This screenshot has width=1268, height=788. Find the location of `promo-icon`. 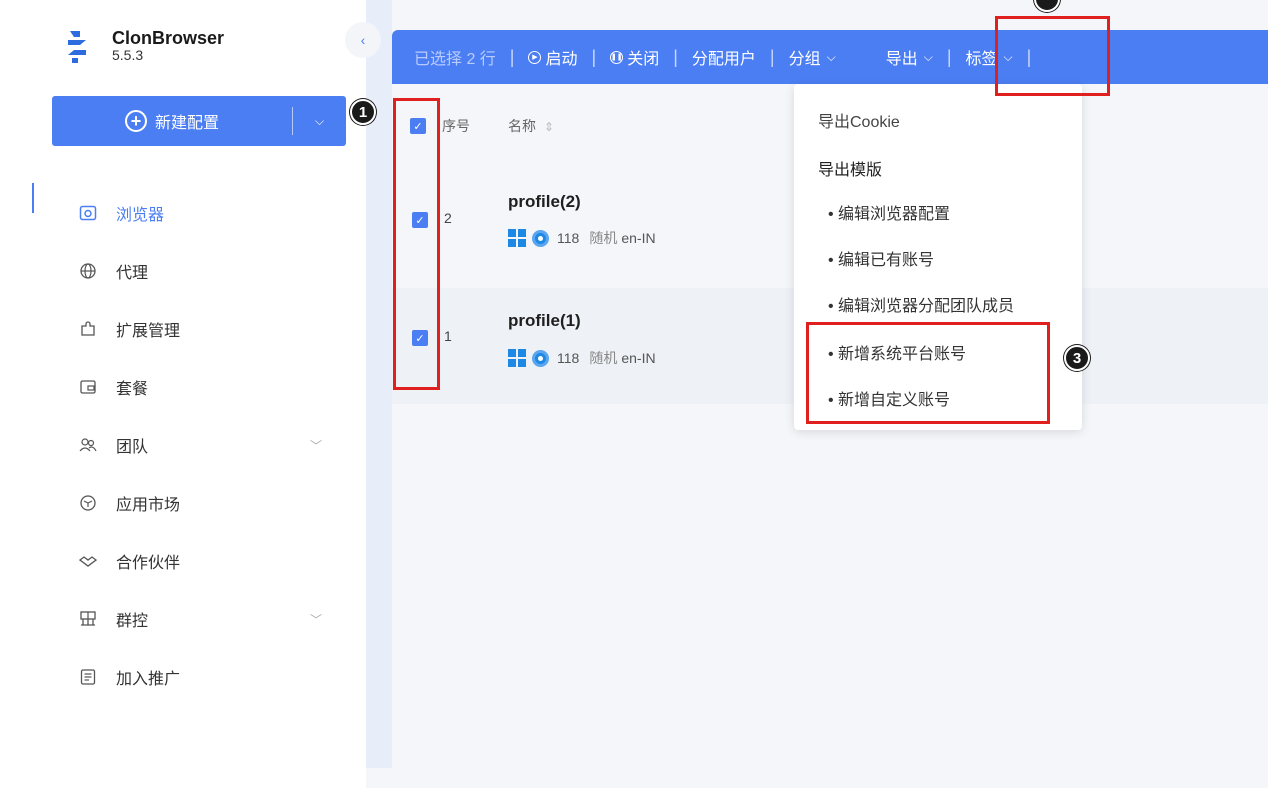

promo-icon is located at coordinates (88, 677).